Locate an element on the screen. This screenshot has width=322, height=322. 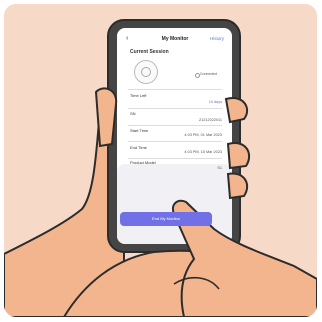
history-link: History is located at coordinates (217, 39).